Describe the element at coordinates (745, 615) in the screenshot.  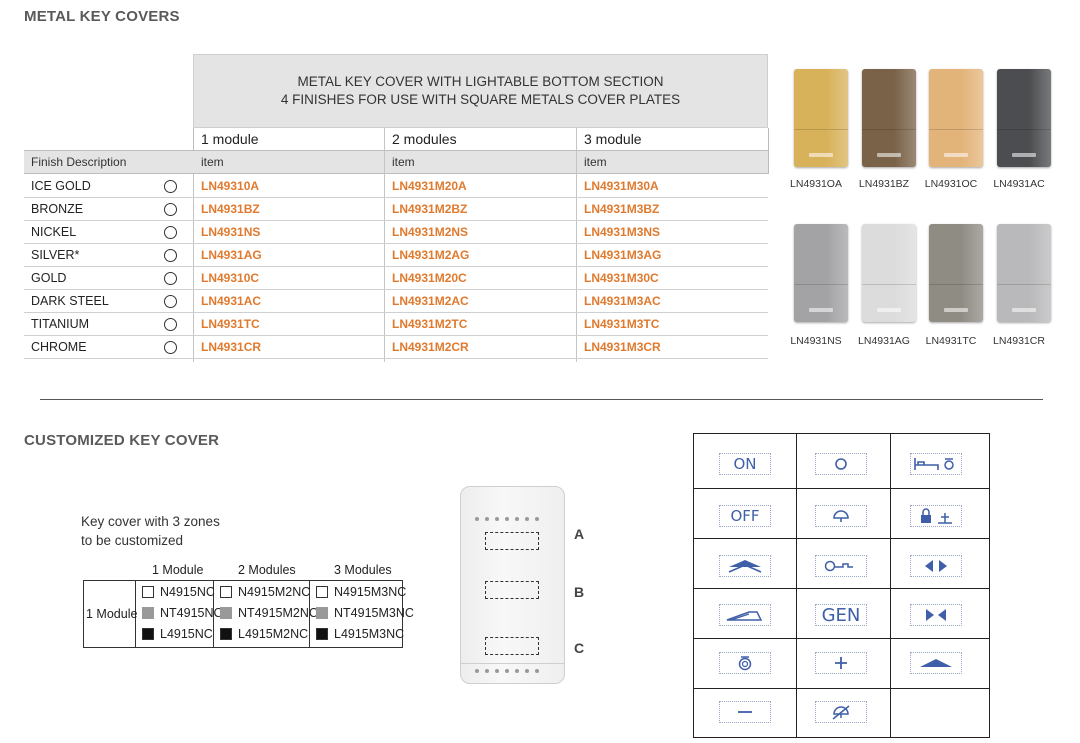
I see `stairs-light-symbol` at that location.